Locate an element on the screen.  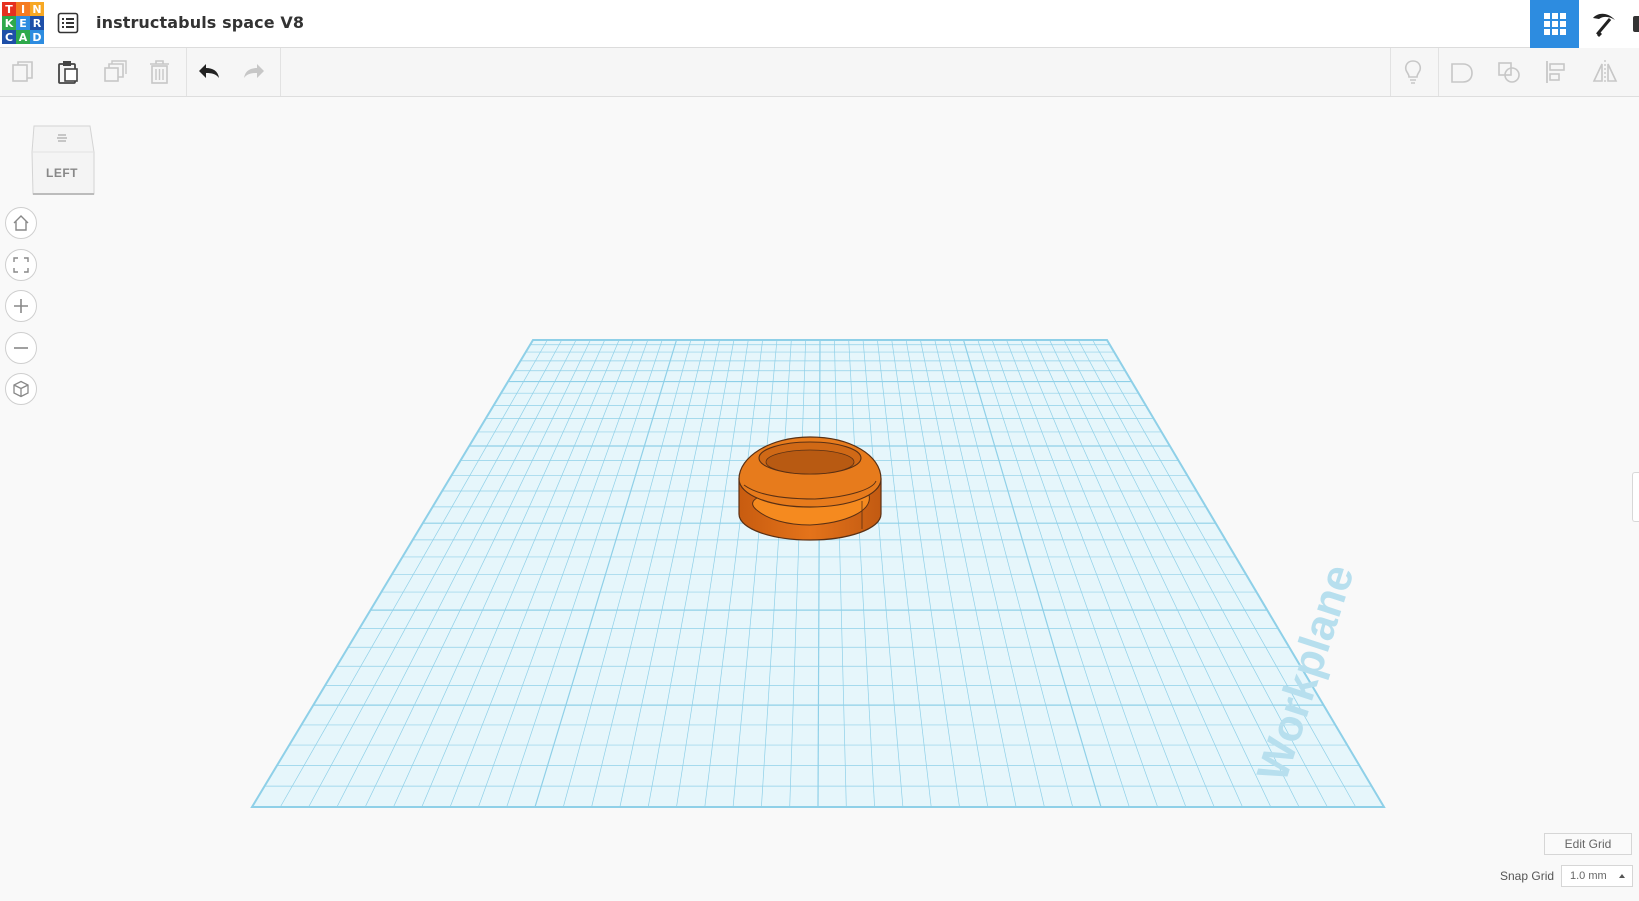
group-icon is located at coordinates (1462, 73).